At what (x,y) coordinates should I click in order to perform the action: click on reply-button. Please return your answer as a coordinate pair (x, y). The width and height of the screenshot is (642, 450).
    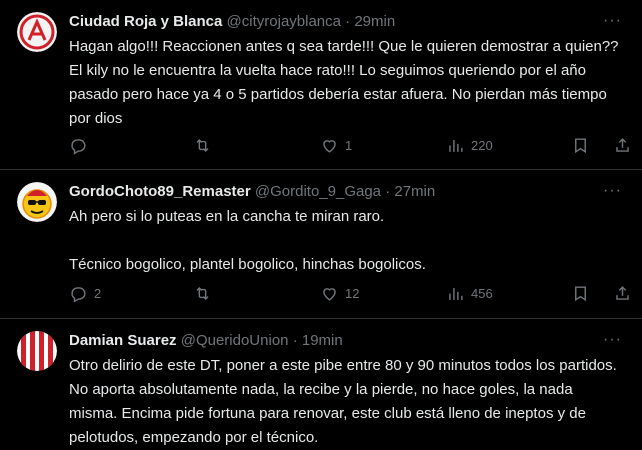
    Looking at the image, I should click on (81, 145).